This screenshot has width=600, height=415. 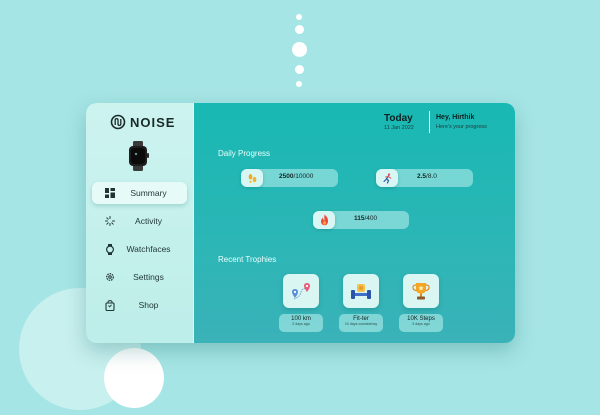 I want to click on stat-calories-value: 115, so click(x=359, y=218).